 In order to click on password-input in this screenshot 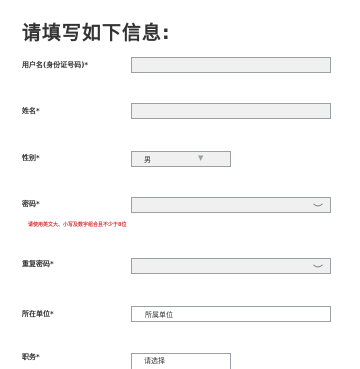, I will do `click(231, 205)`.